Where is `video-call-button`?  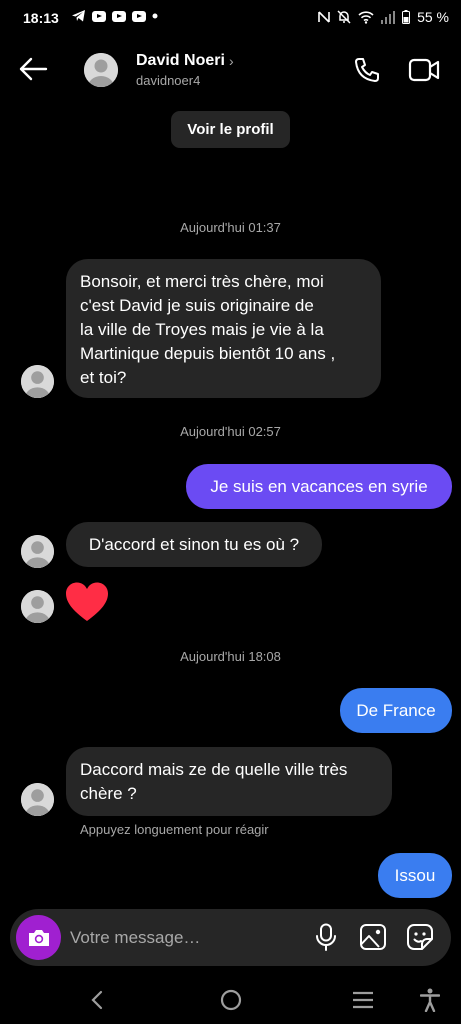 video-call-button is located at coordinates (424, 70).